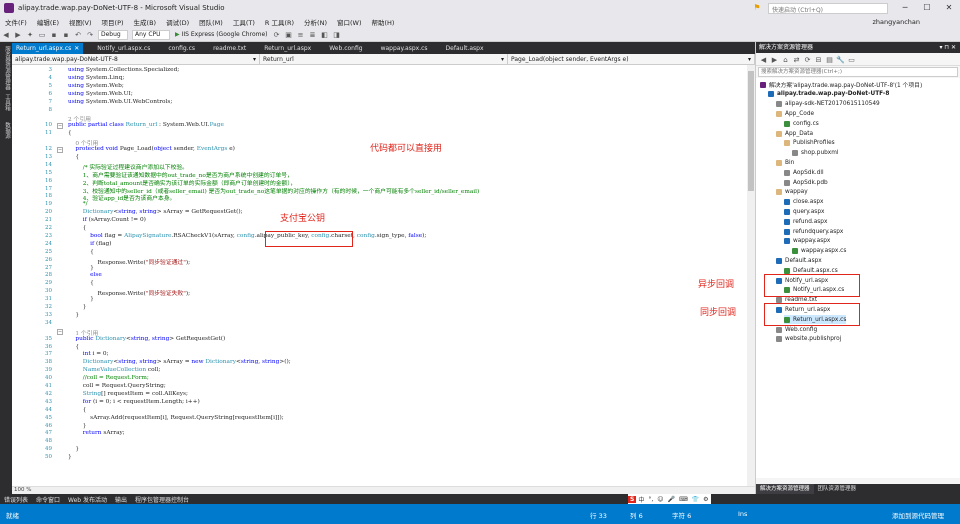  Describe the element at coordinates (796, 329) in the screenshot. I see `tree-item: Web.config` at that location.